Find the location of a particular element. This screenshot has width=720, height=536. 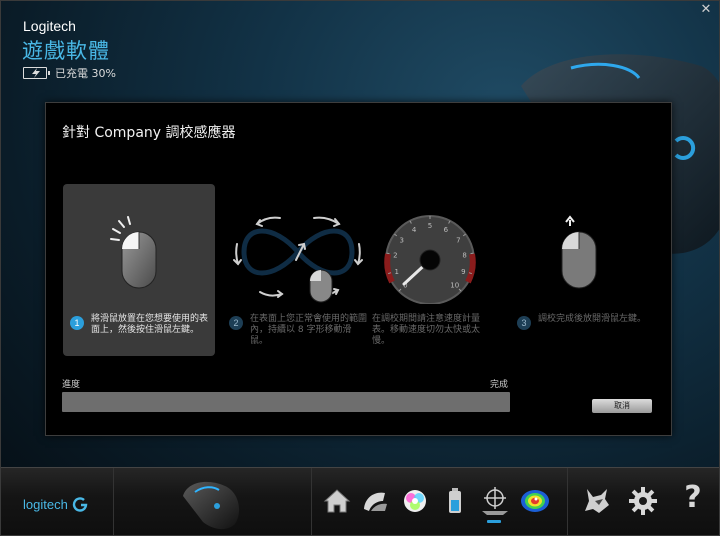

logitech-logo: logitech is located at coordinates (55, 504).